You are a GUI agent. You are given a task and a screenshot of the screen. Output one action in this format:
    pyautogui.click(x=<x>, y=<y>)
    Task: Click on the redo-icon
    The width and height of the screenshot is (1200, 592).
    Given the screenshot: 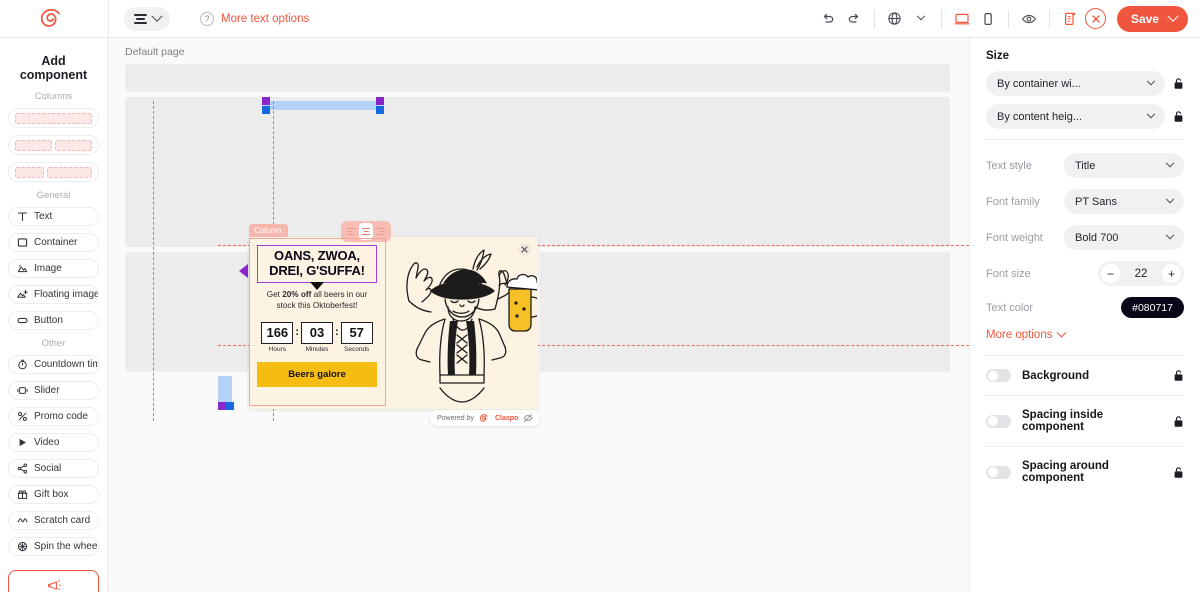 What is the action you would take?
    pyautogui.click(x=854, y=19)
    